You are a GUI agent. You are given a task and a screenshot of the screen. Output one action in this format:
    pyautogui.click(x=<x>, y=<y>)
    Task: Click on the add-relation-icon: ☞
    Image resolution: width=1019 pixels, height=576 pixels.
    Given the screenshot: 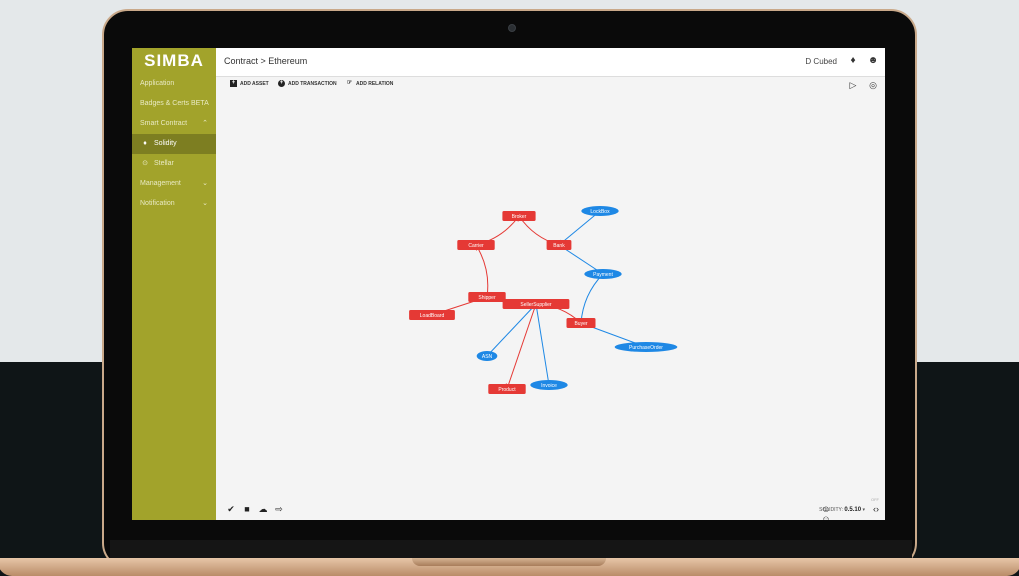 What is the action you would take?
    pyautogui.click(x=349, y=83)
    